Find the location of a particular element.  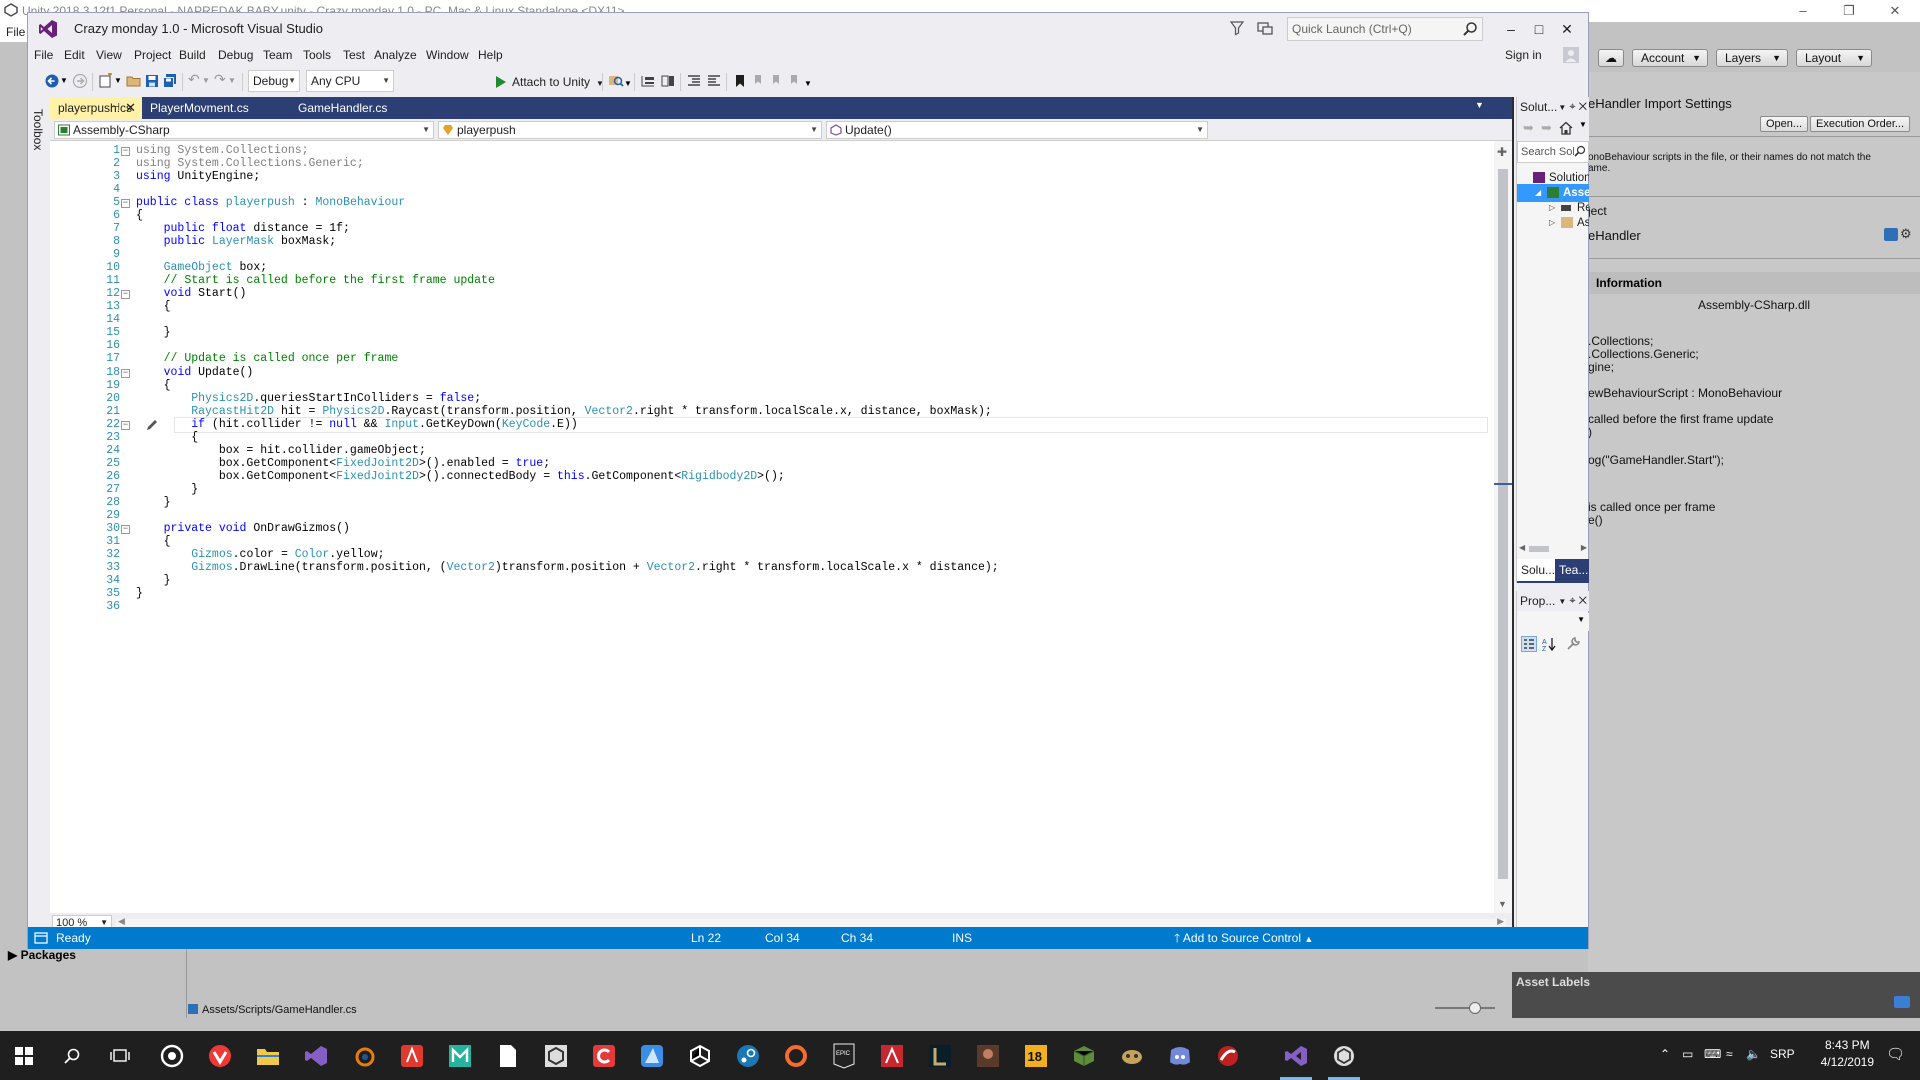

unity-restore-button: ❐ is located at coordinates (1849, 11).